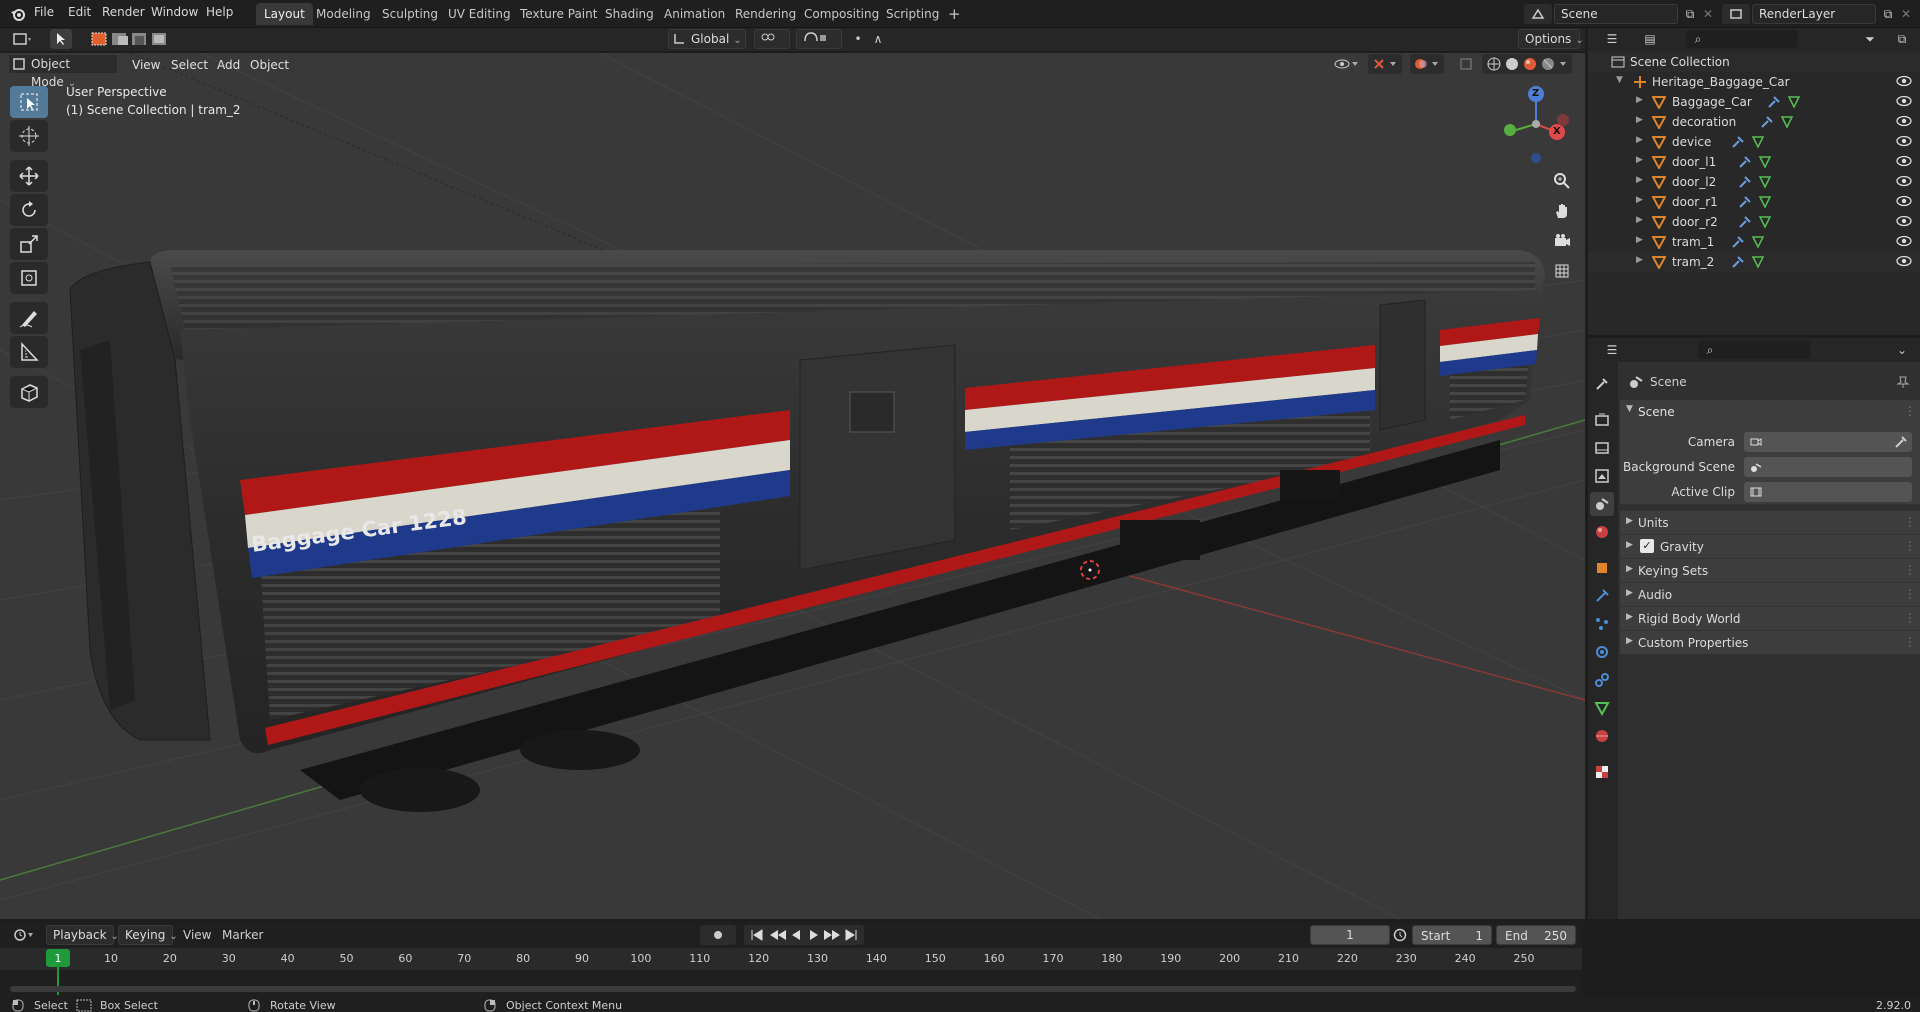  What do you see at coordinates (858, 39) in the screenshot?
I see `proportional-edit-icon: •` at bounding box center [858, 39].